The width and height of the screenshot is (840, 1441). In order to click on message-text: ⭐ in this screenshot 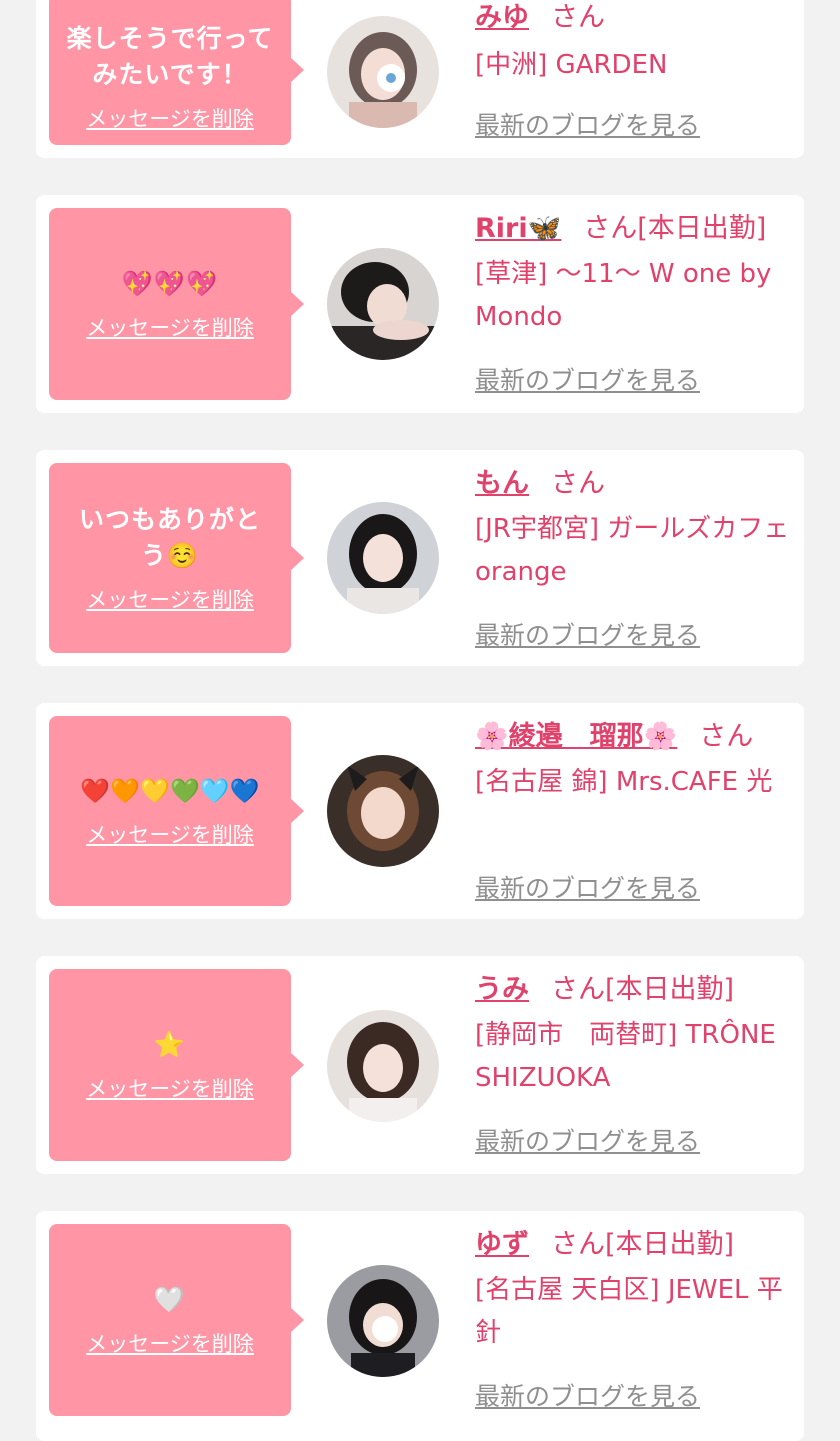, I will do `click(170, 1044)`.